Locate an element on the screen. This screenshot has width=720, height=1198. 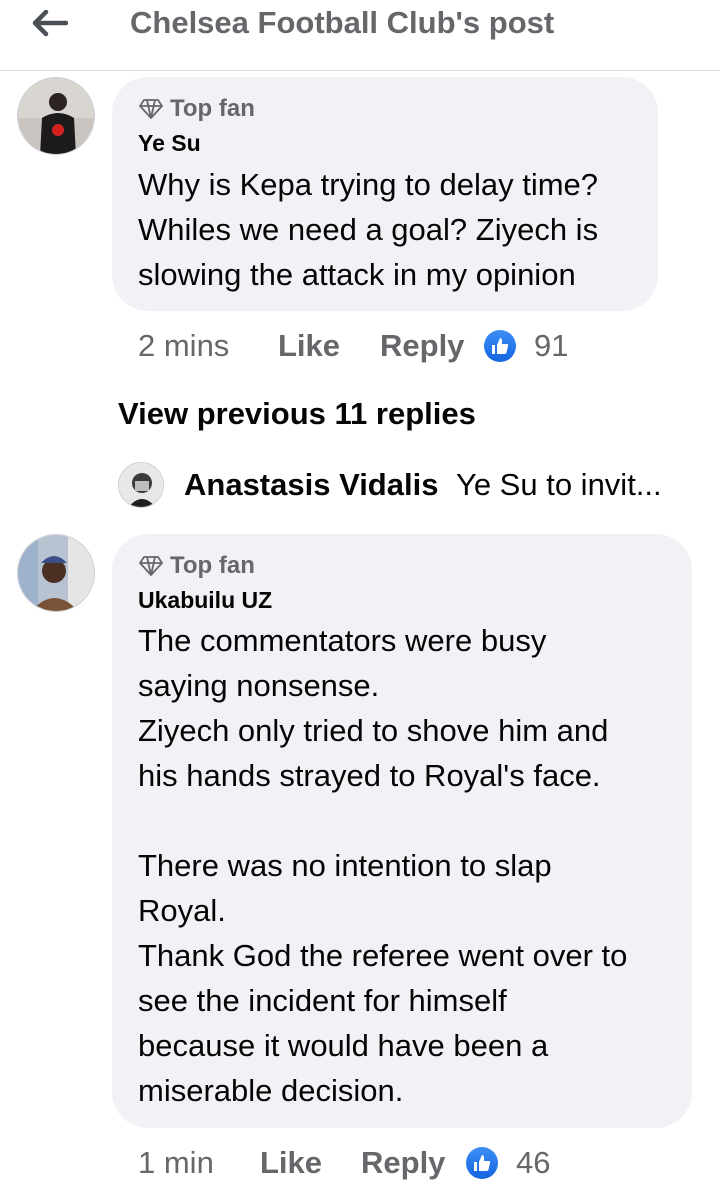
page-title: Chelsea Football Club's post is located at coordinates (342, 22).